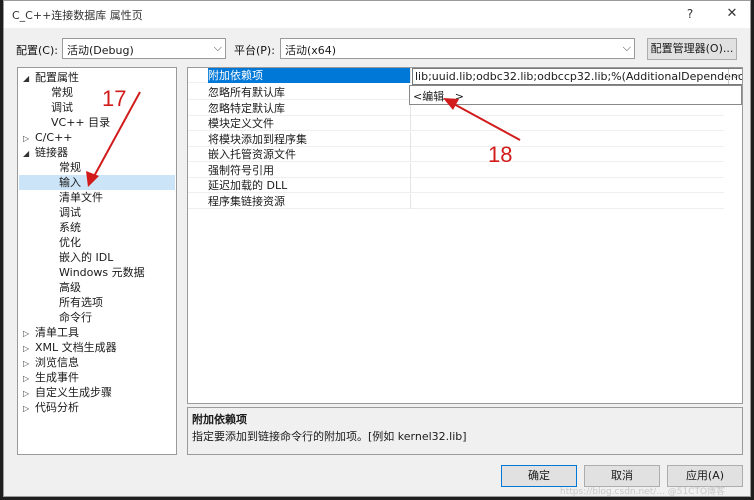 This screenshot has height=500, width=754. Describe the element at coordinates (456, 154) in the screenshot. I see `property-row: 嵌入托管资源文件` at that location.